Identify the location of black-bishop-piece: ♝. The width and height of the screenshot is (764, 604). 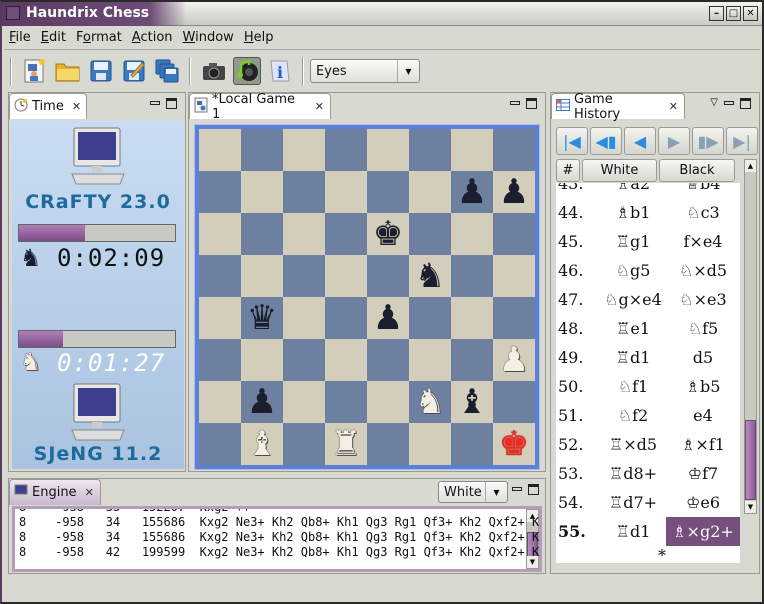
(472, 402).